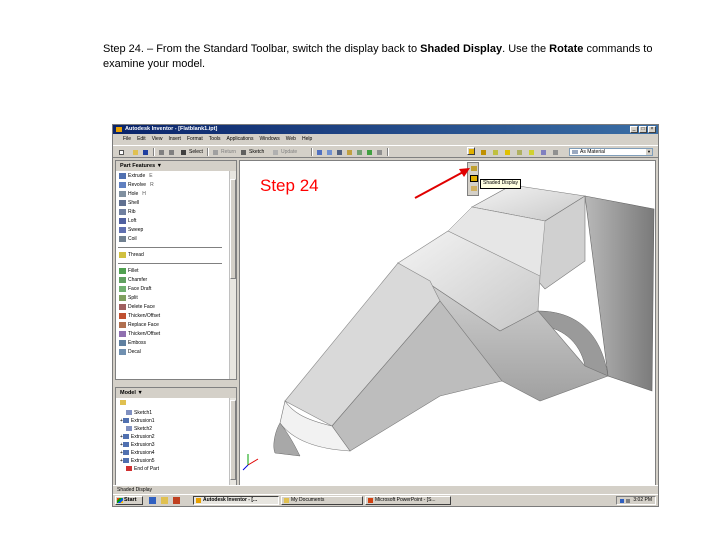 The image size is (720, 540). What do you see at coordinates (125, 445) in the screenshot?
I see `extrusion-icon` at bounding box center [125, 445].